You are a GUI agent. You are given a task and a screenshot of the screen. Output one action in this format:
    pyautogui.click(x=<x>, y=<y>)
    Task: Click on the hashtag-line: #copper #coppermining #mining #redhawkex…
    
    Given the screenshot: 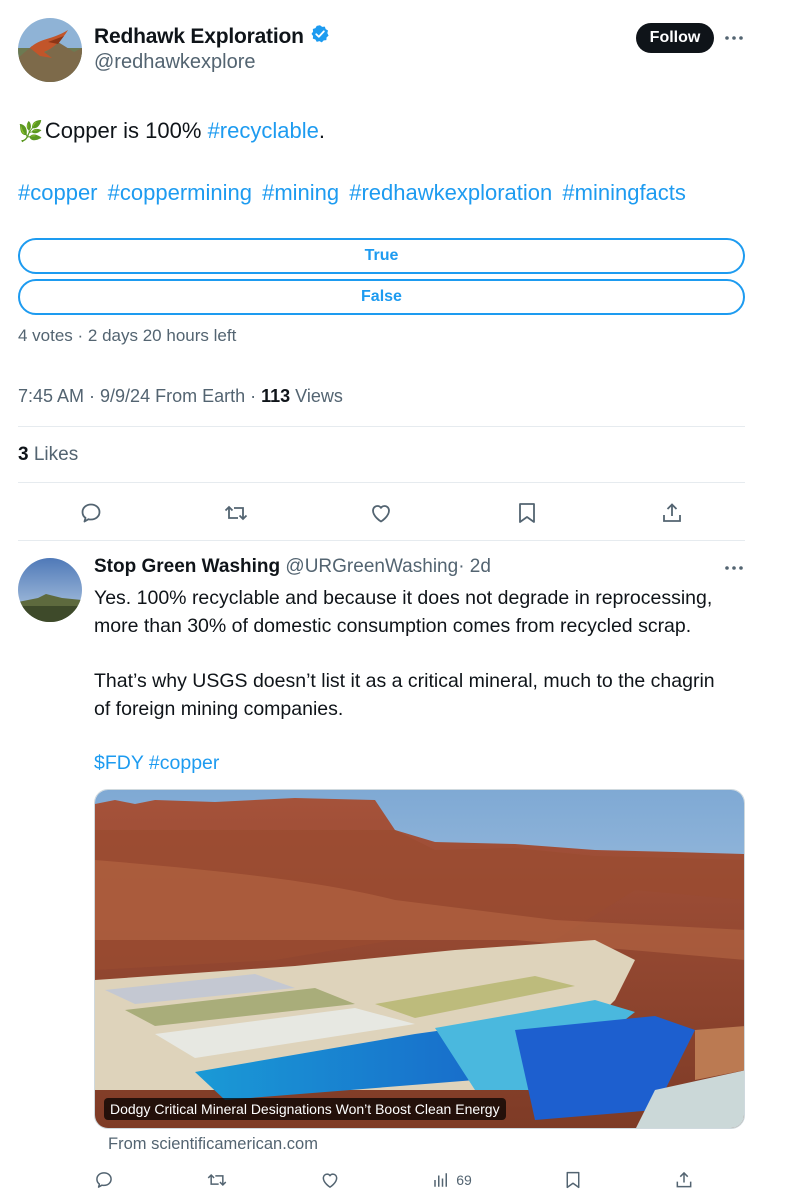 What is the action you would take?
    pyautogui.click(x=354, y=193)
    